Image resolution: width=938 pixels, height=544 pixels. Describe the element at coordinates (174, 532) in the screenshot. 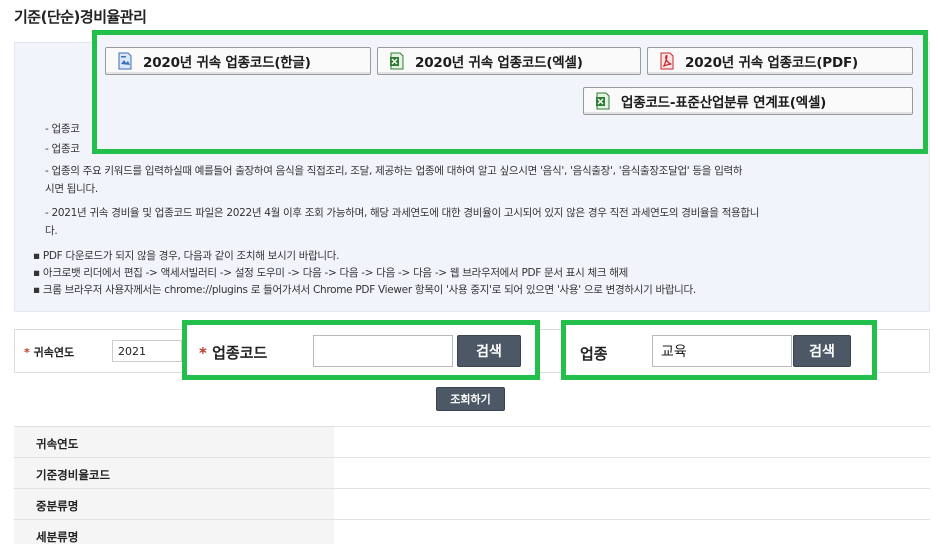

I see `table-header-cell: 세분류명` at that location.